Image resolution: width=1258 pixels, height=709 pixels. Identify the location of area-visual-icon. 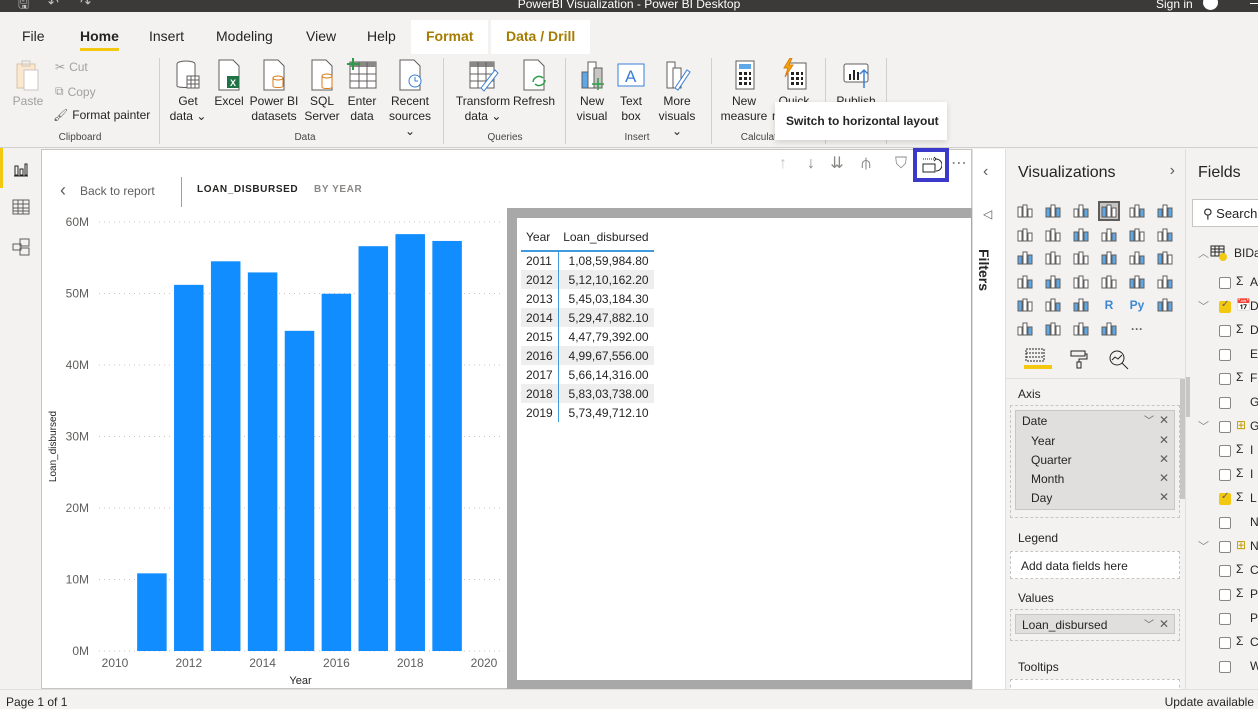
(1053, 235).